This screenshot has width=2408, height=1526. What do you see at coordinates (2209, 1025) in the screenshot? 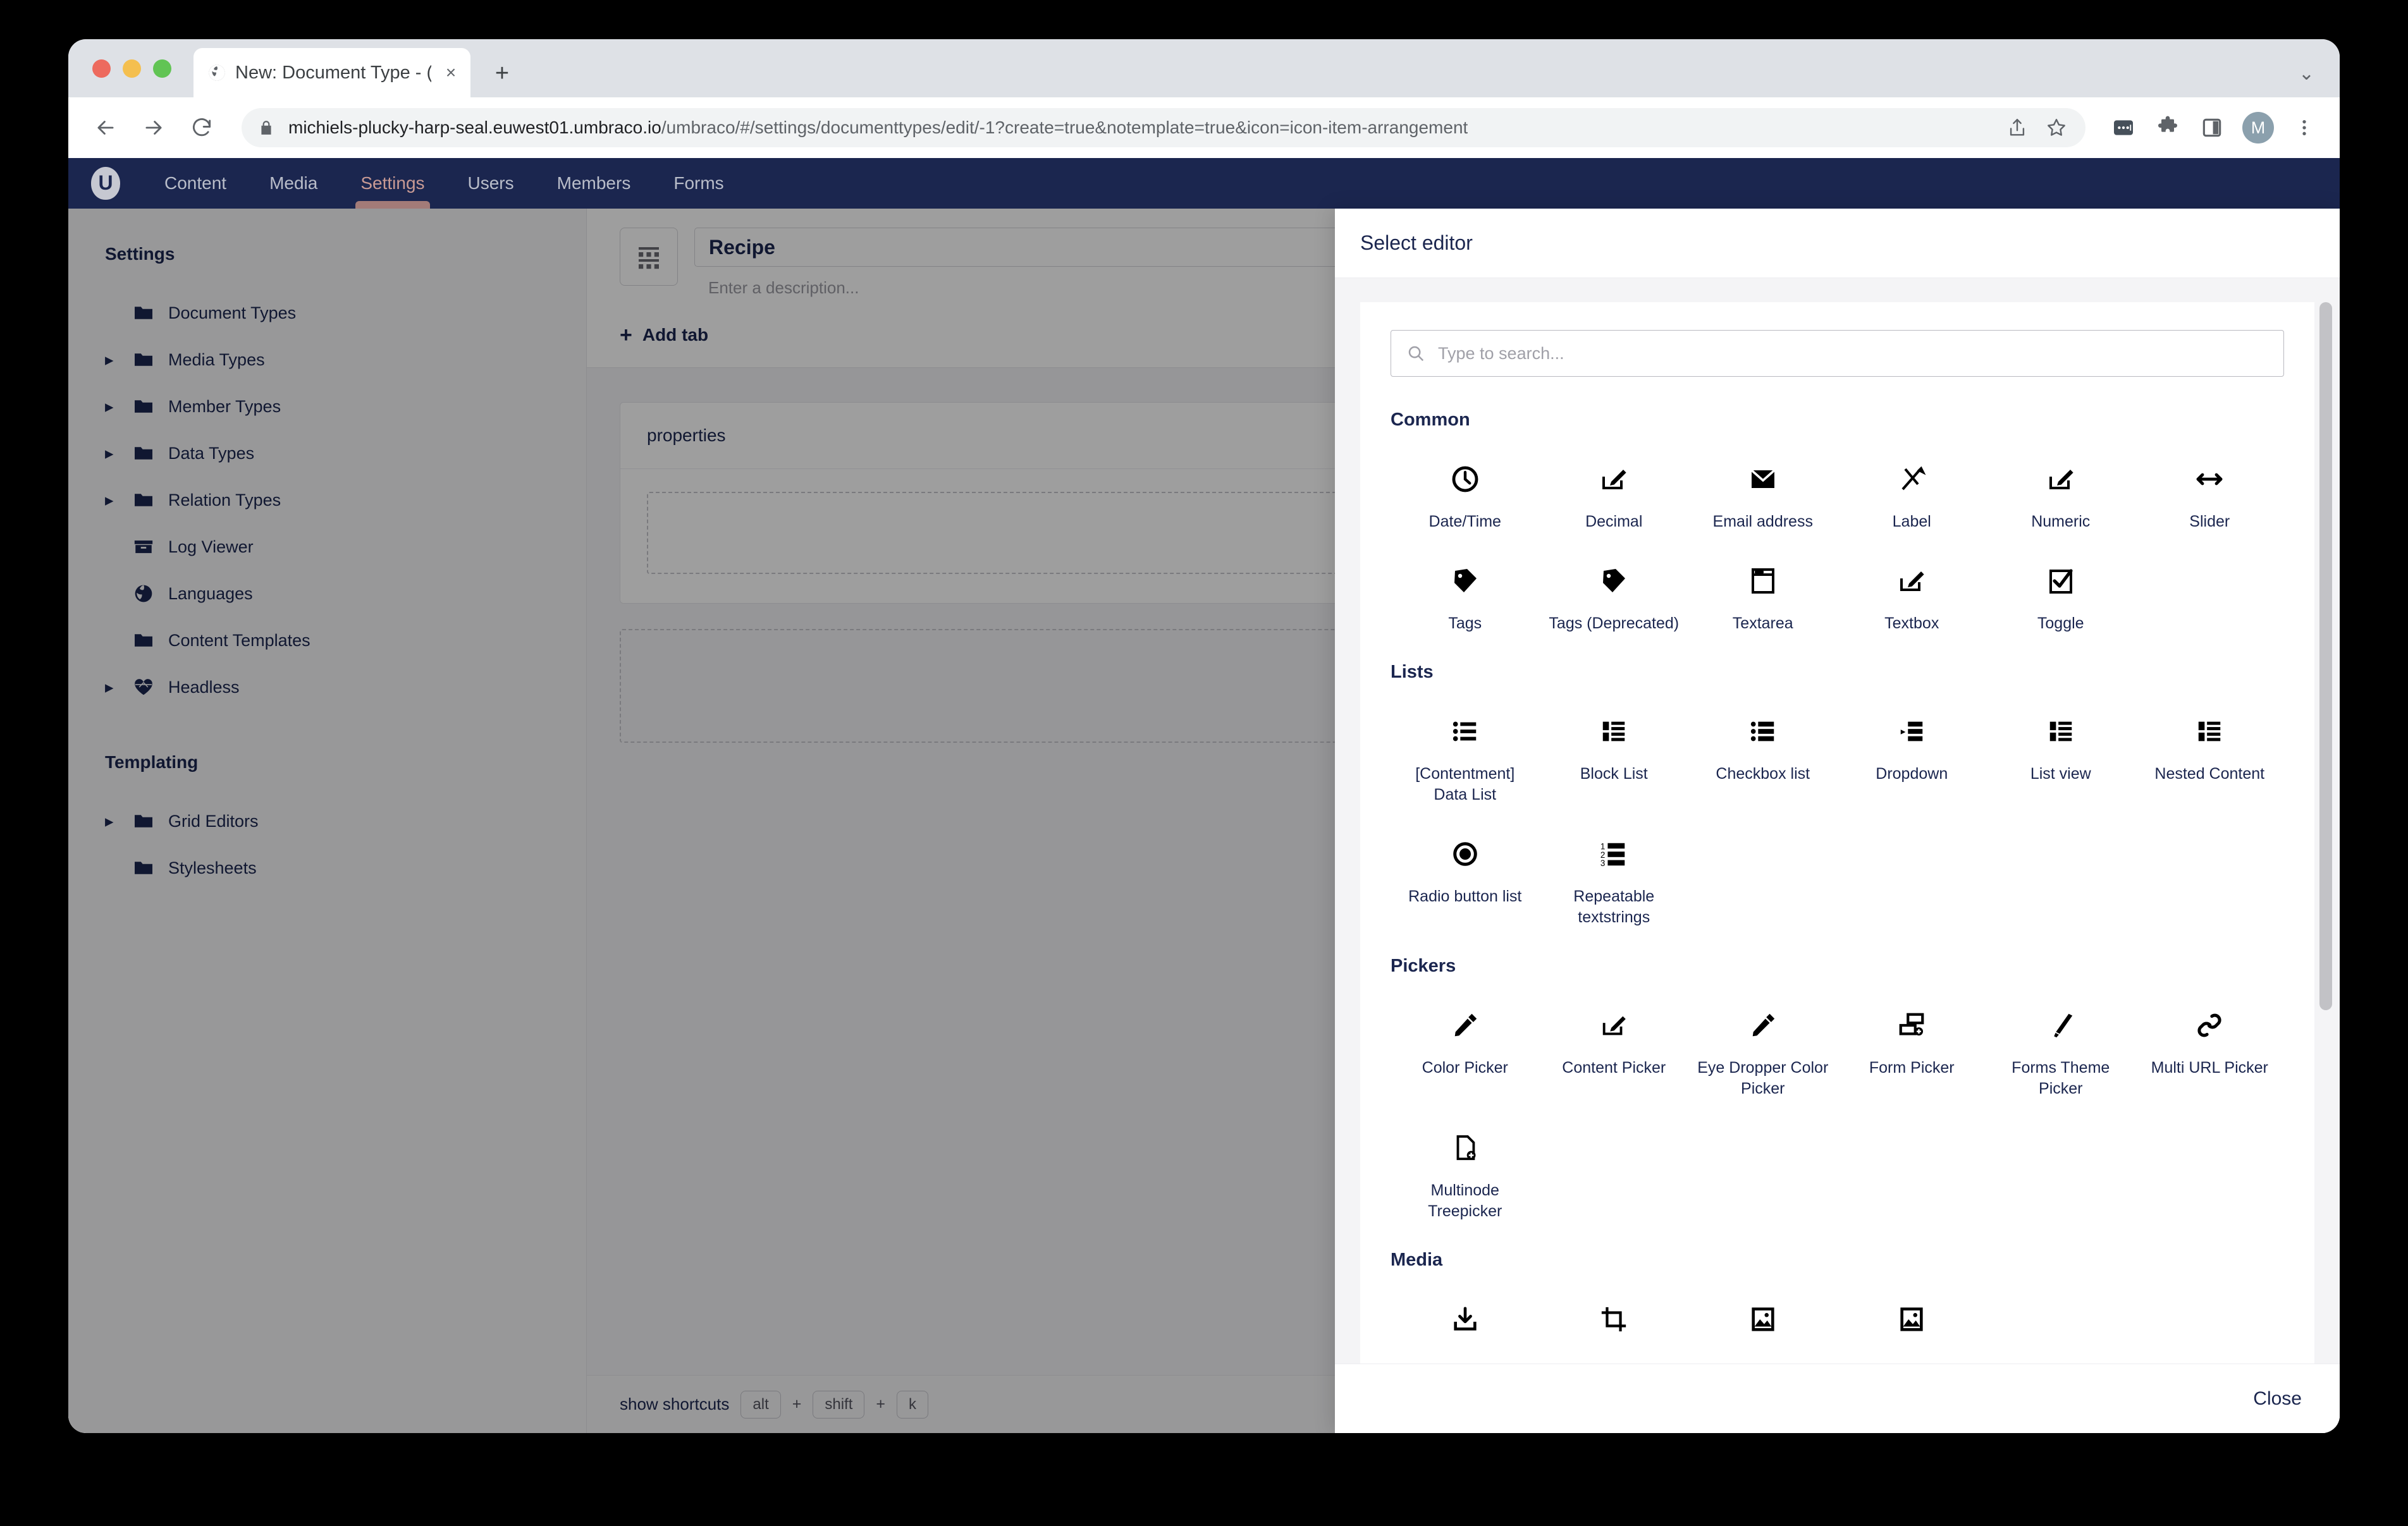
I see `link-icon` at bounding box center [2209, 1025].